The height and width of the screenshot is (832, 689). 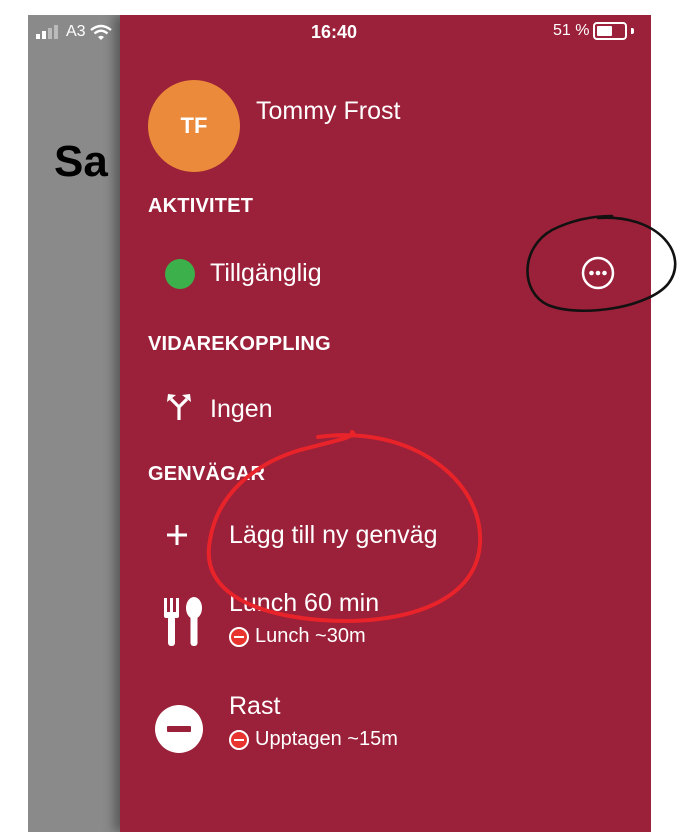 I want to click on background-page-title: Sa, so click(x=81, y=161).